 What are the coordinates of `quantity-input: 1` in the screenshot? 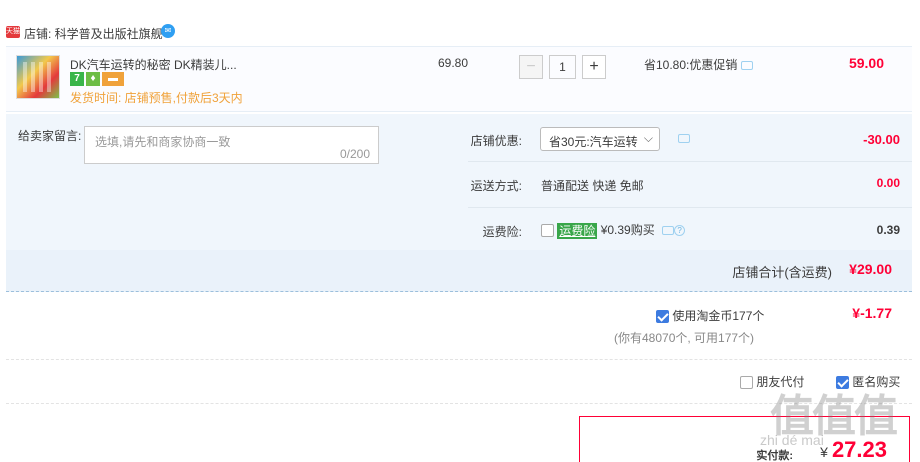 It's located at (562, 67).